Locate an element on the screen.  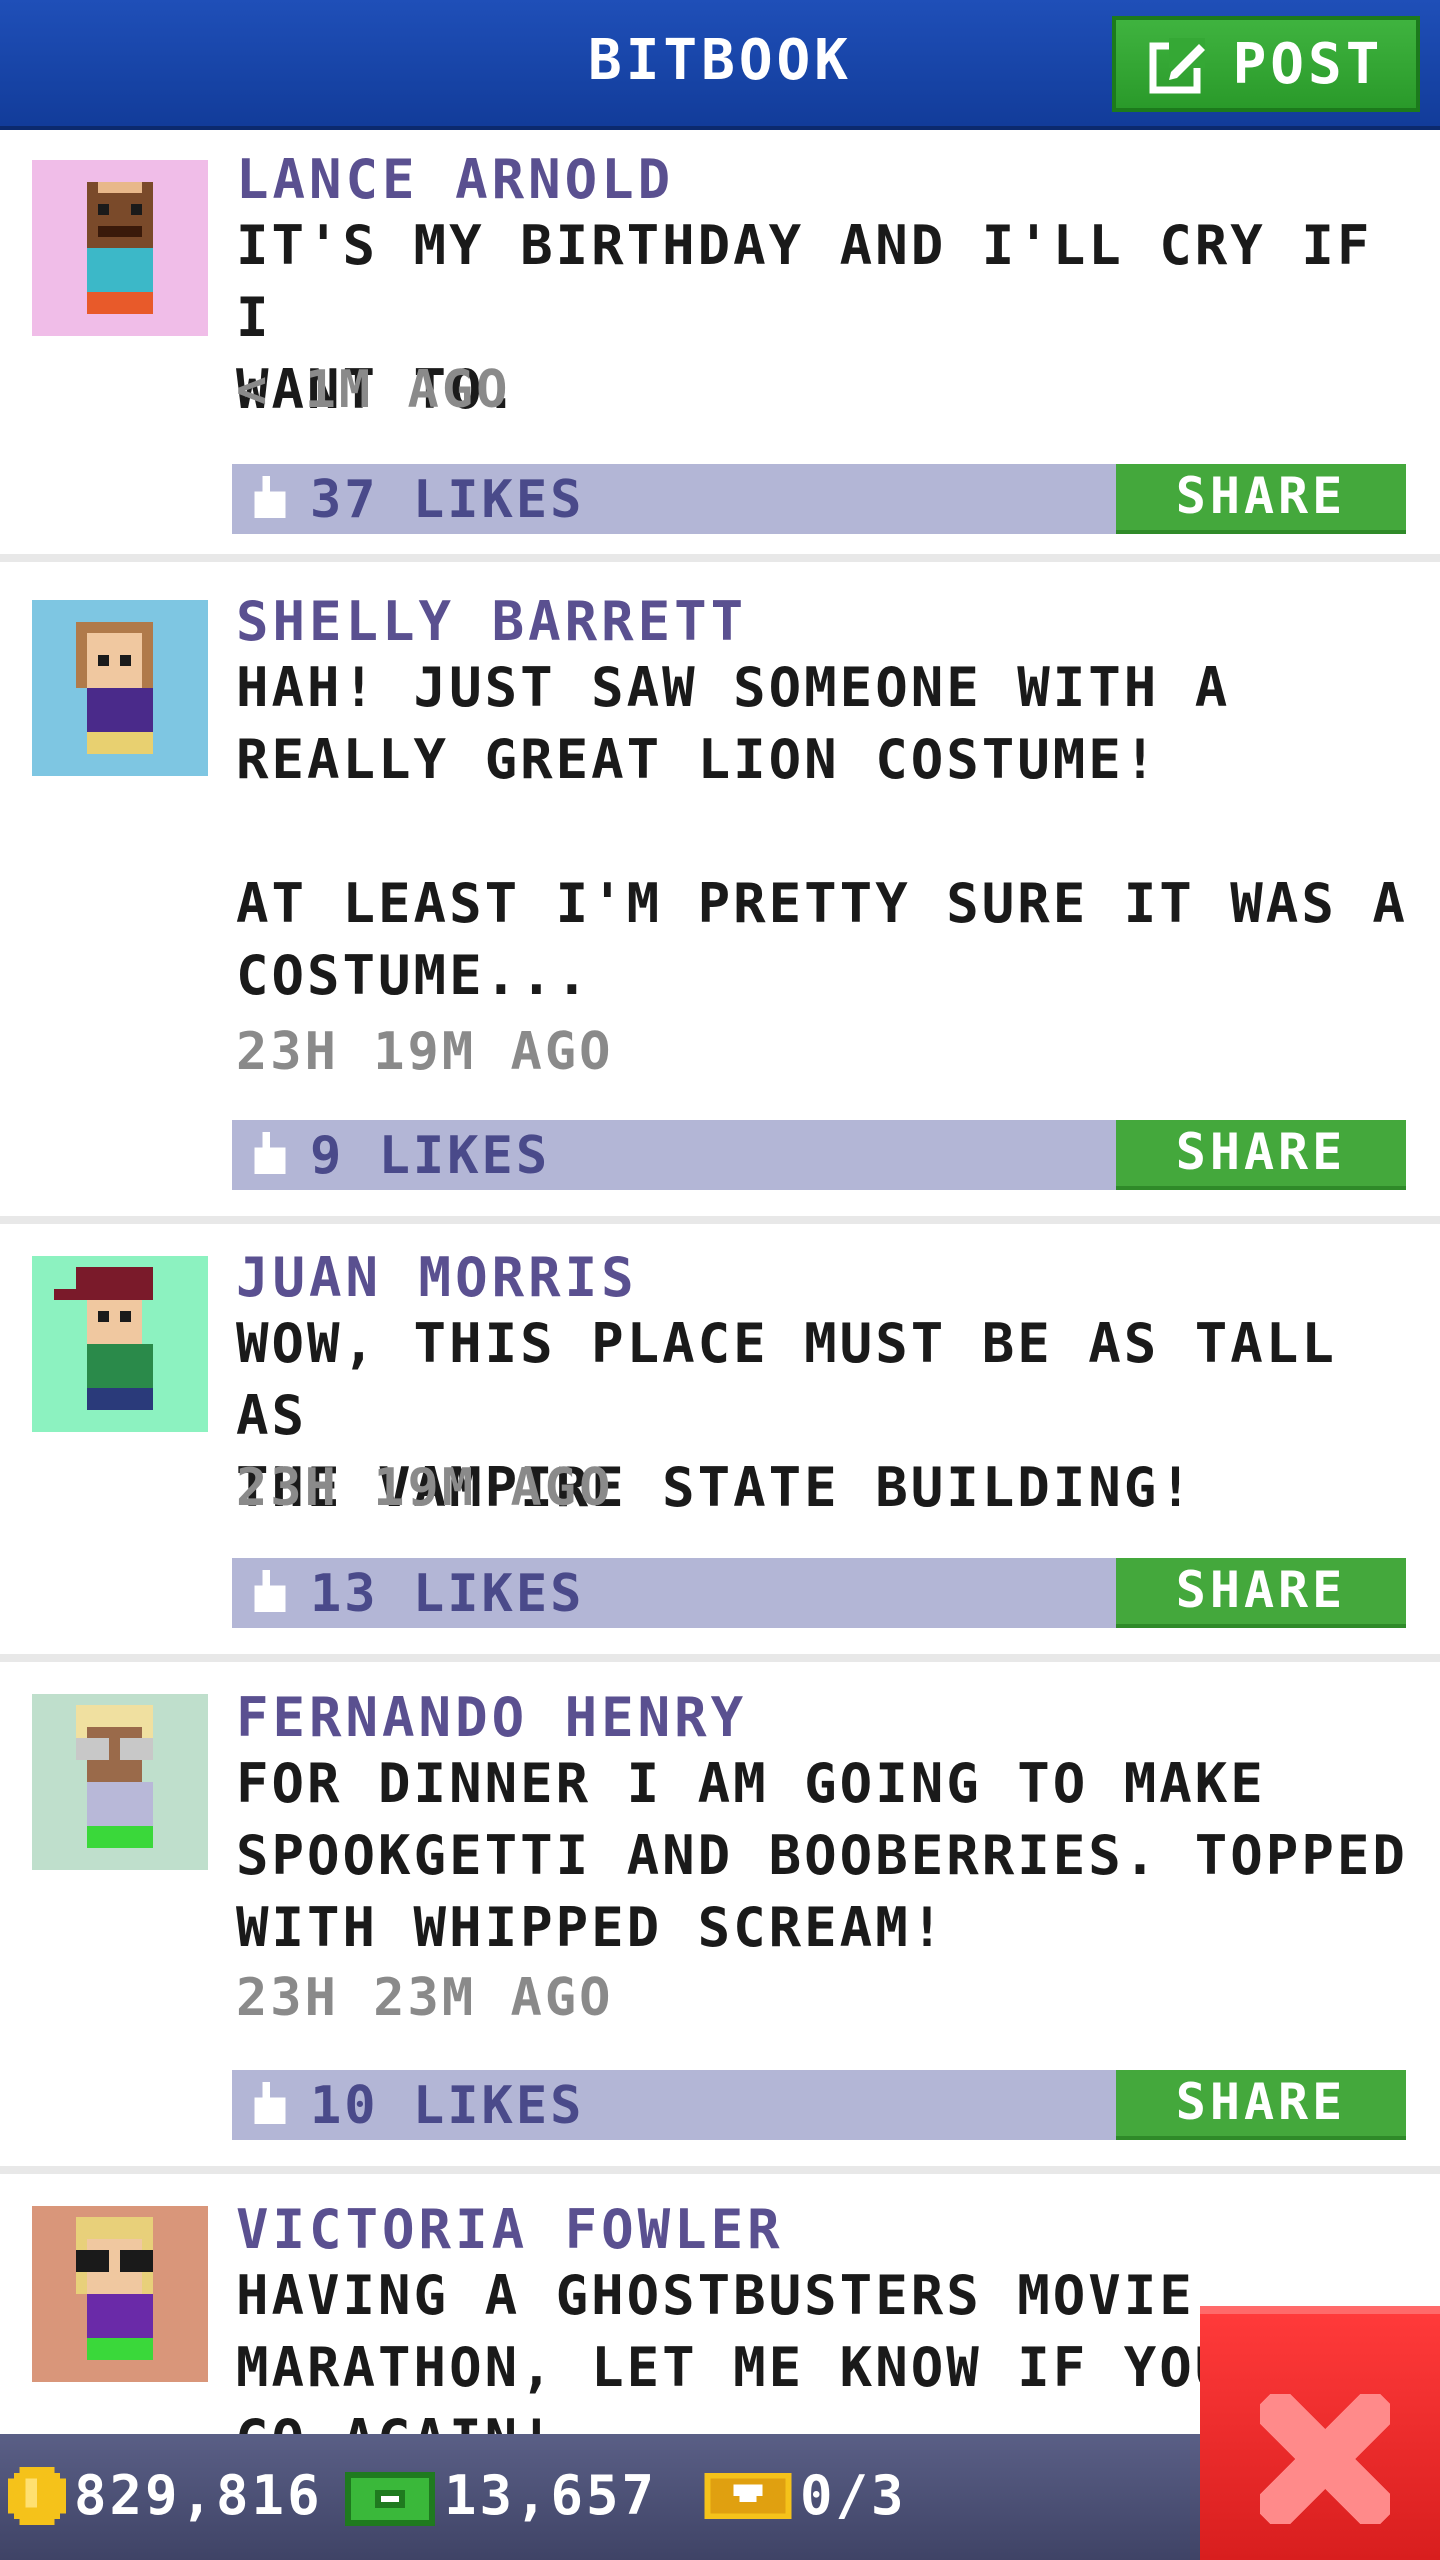
bux-counter: 13,657 is located at coordinates (500, 2495).